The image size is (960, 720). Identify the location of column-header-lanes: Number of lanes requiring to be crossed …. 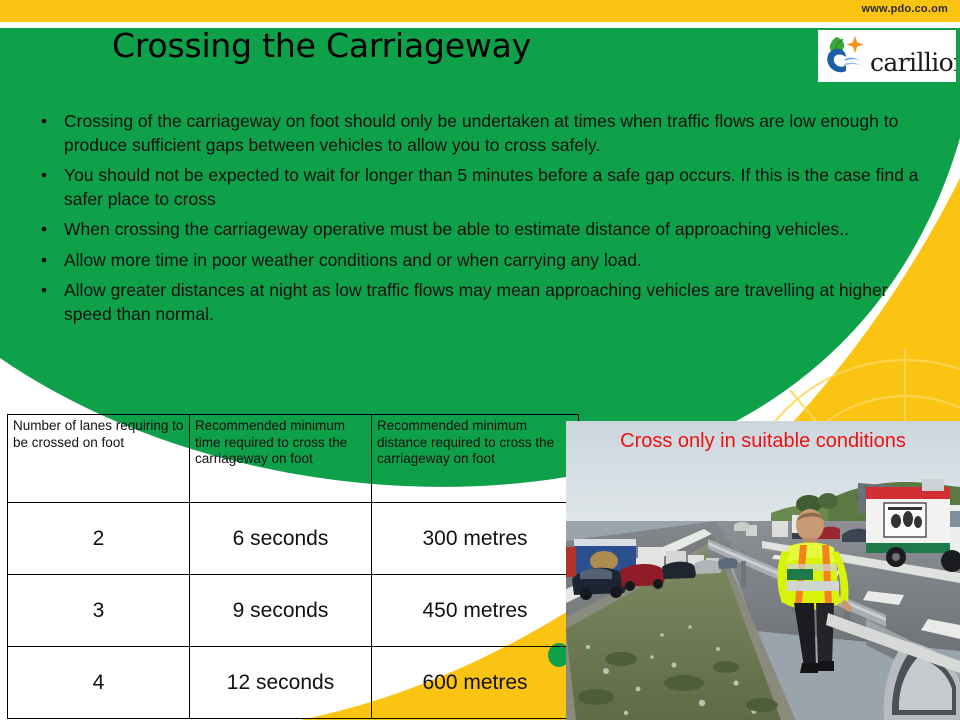
(98, 458).